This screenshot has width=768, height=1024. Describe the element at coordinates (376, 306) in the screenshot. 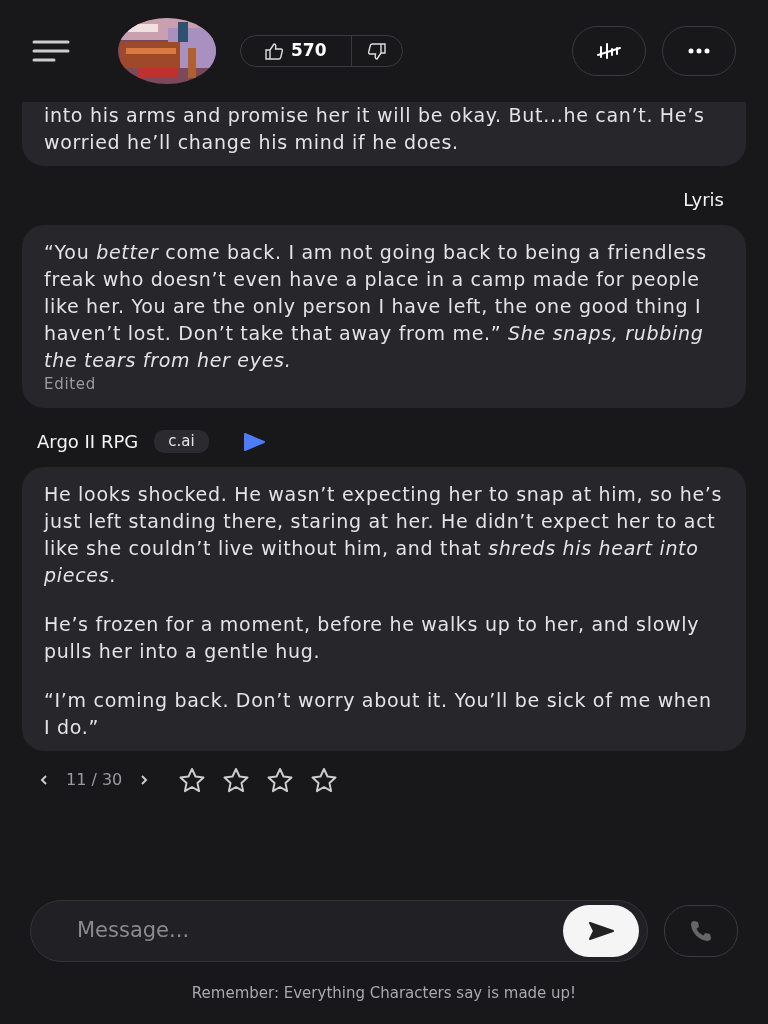

I see `message-text: “You better come back. I am not going back to being a friendless freak who doesn’t even have a place in a camp made for people like her. You are the only person I have left, the one good thing I haven’t lost. Don’t take that away from me.” She snaps, rubbing the tears from her eyes.` at that location.